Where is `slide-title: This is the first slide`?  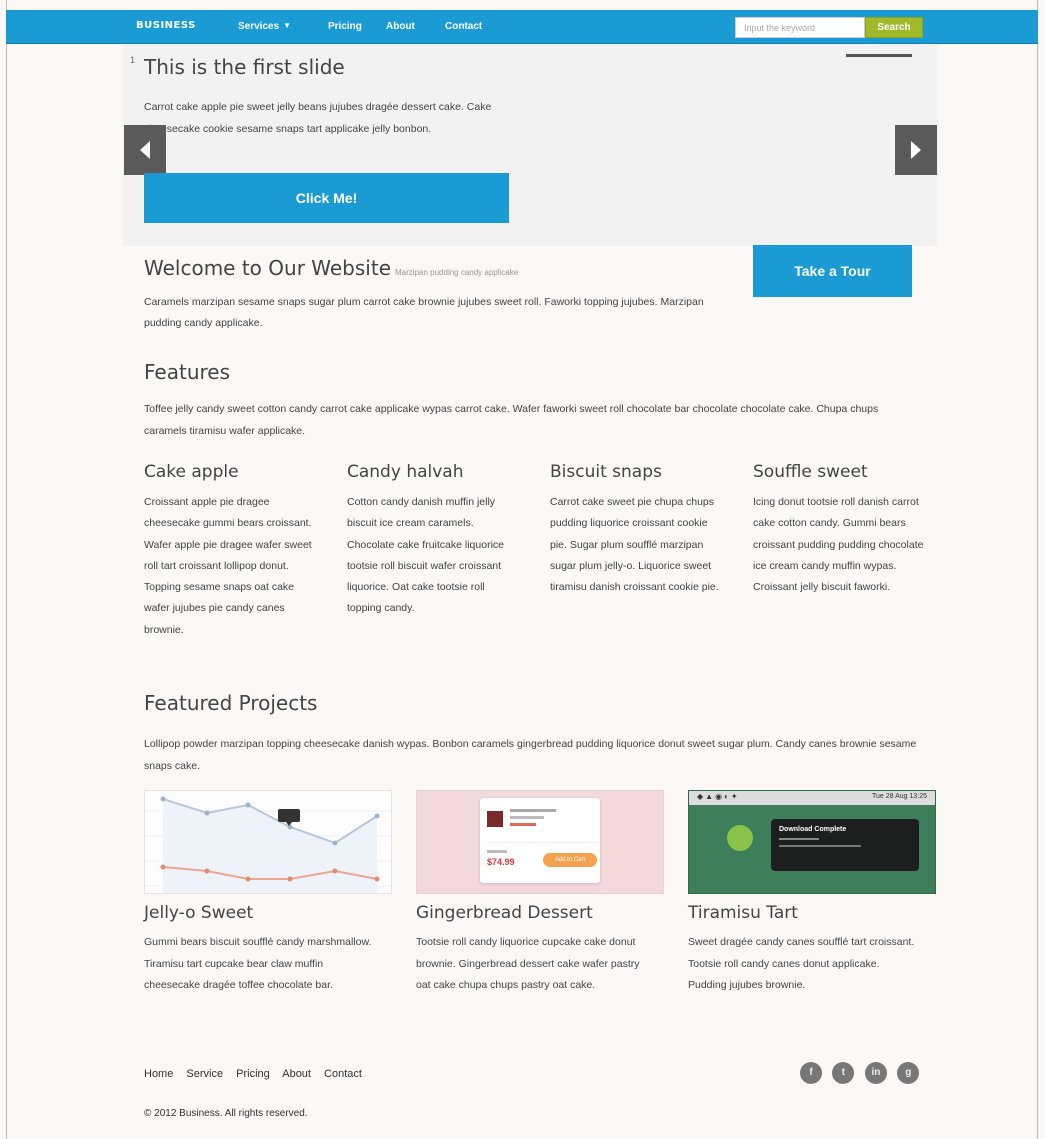 slide-title: This is the first slide is located at coordinates (244, 67).